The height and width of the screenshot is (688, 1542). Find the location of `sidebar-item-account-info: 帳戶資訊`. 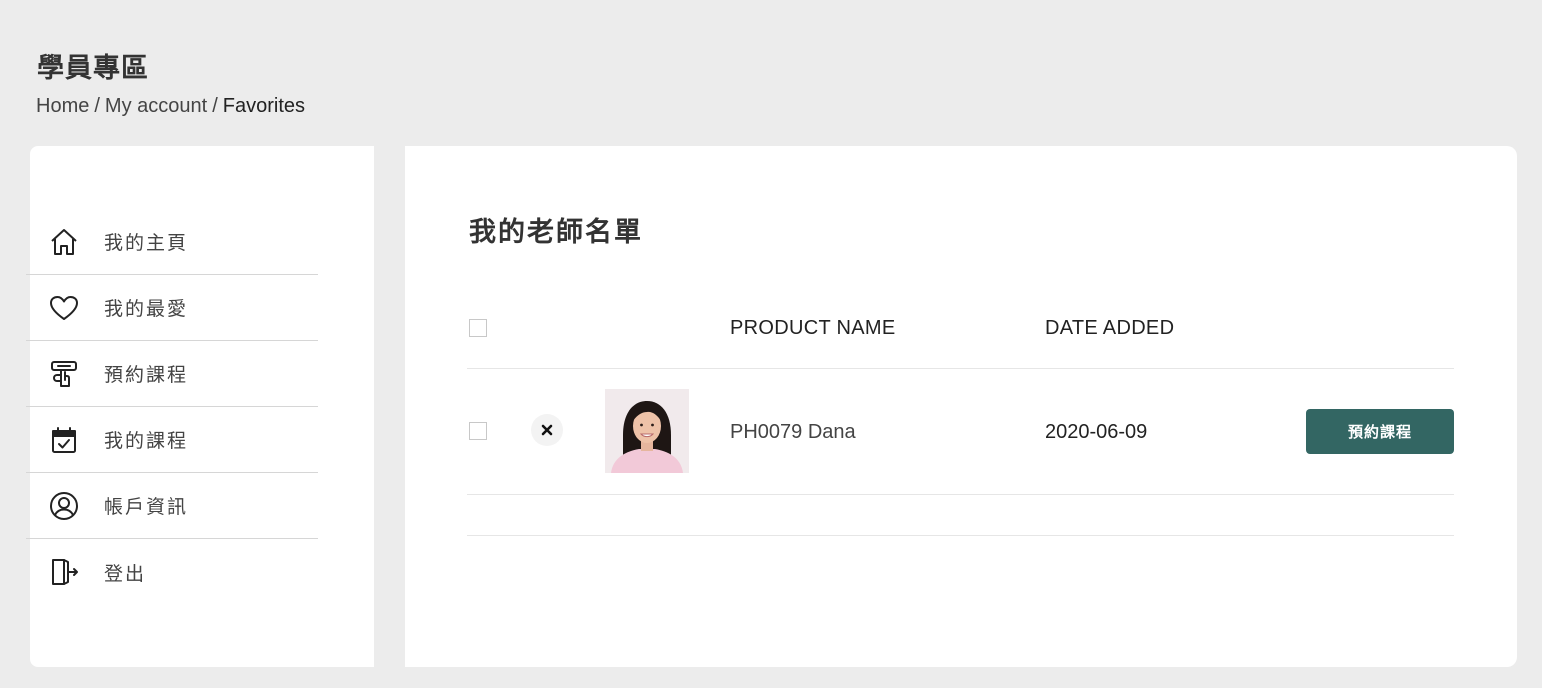

sidebar-item-account-info: 帳戶資訊 is located at coordinates (172, 506).